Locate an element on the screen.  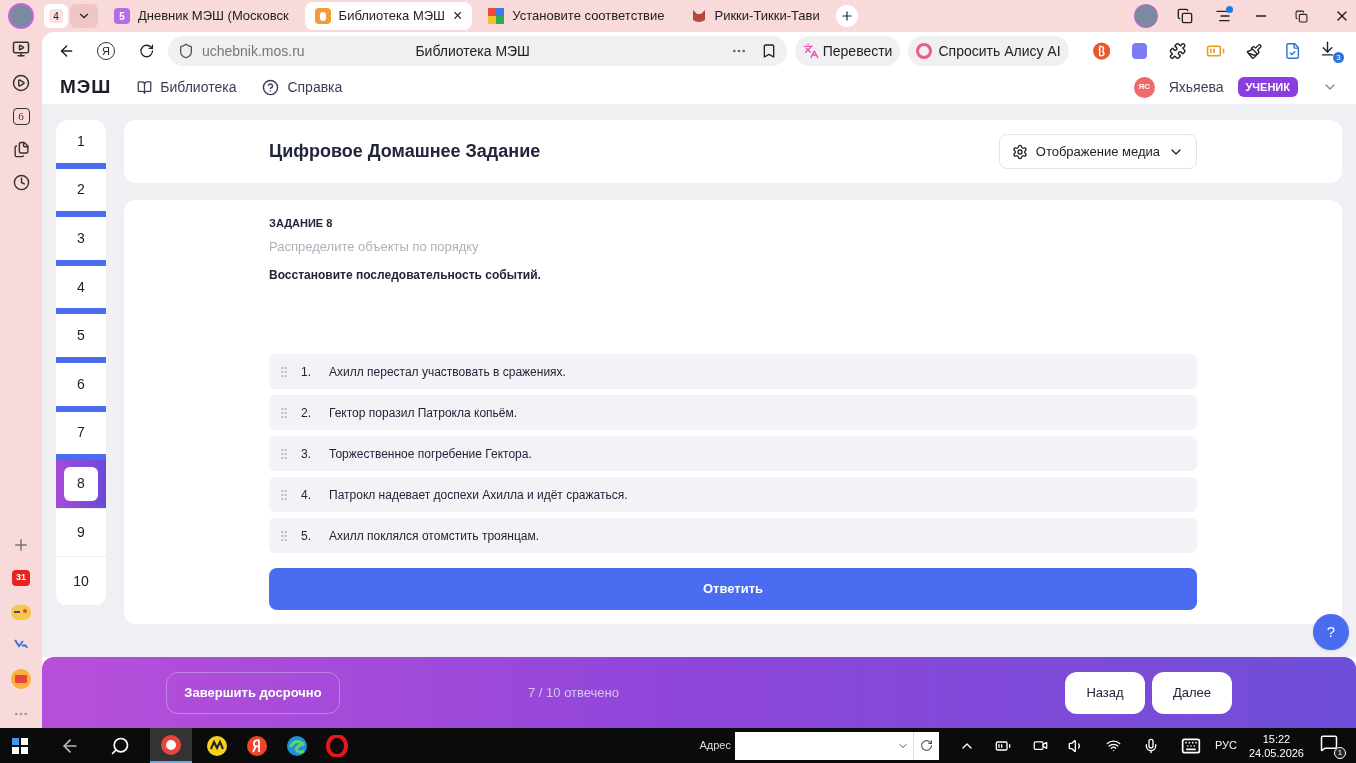
clock: 15:22 24.05.2026 is located at coordinates (1276, 745).